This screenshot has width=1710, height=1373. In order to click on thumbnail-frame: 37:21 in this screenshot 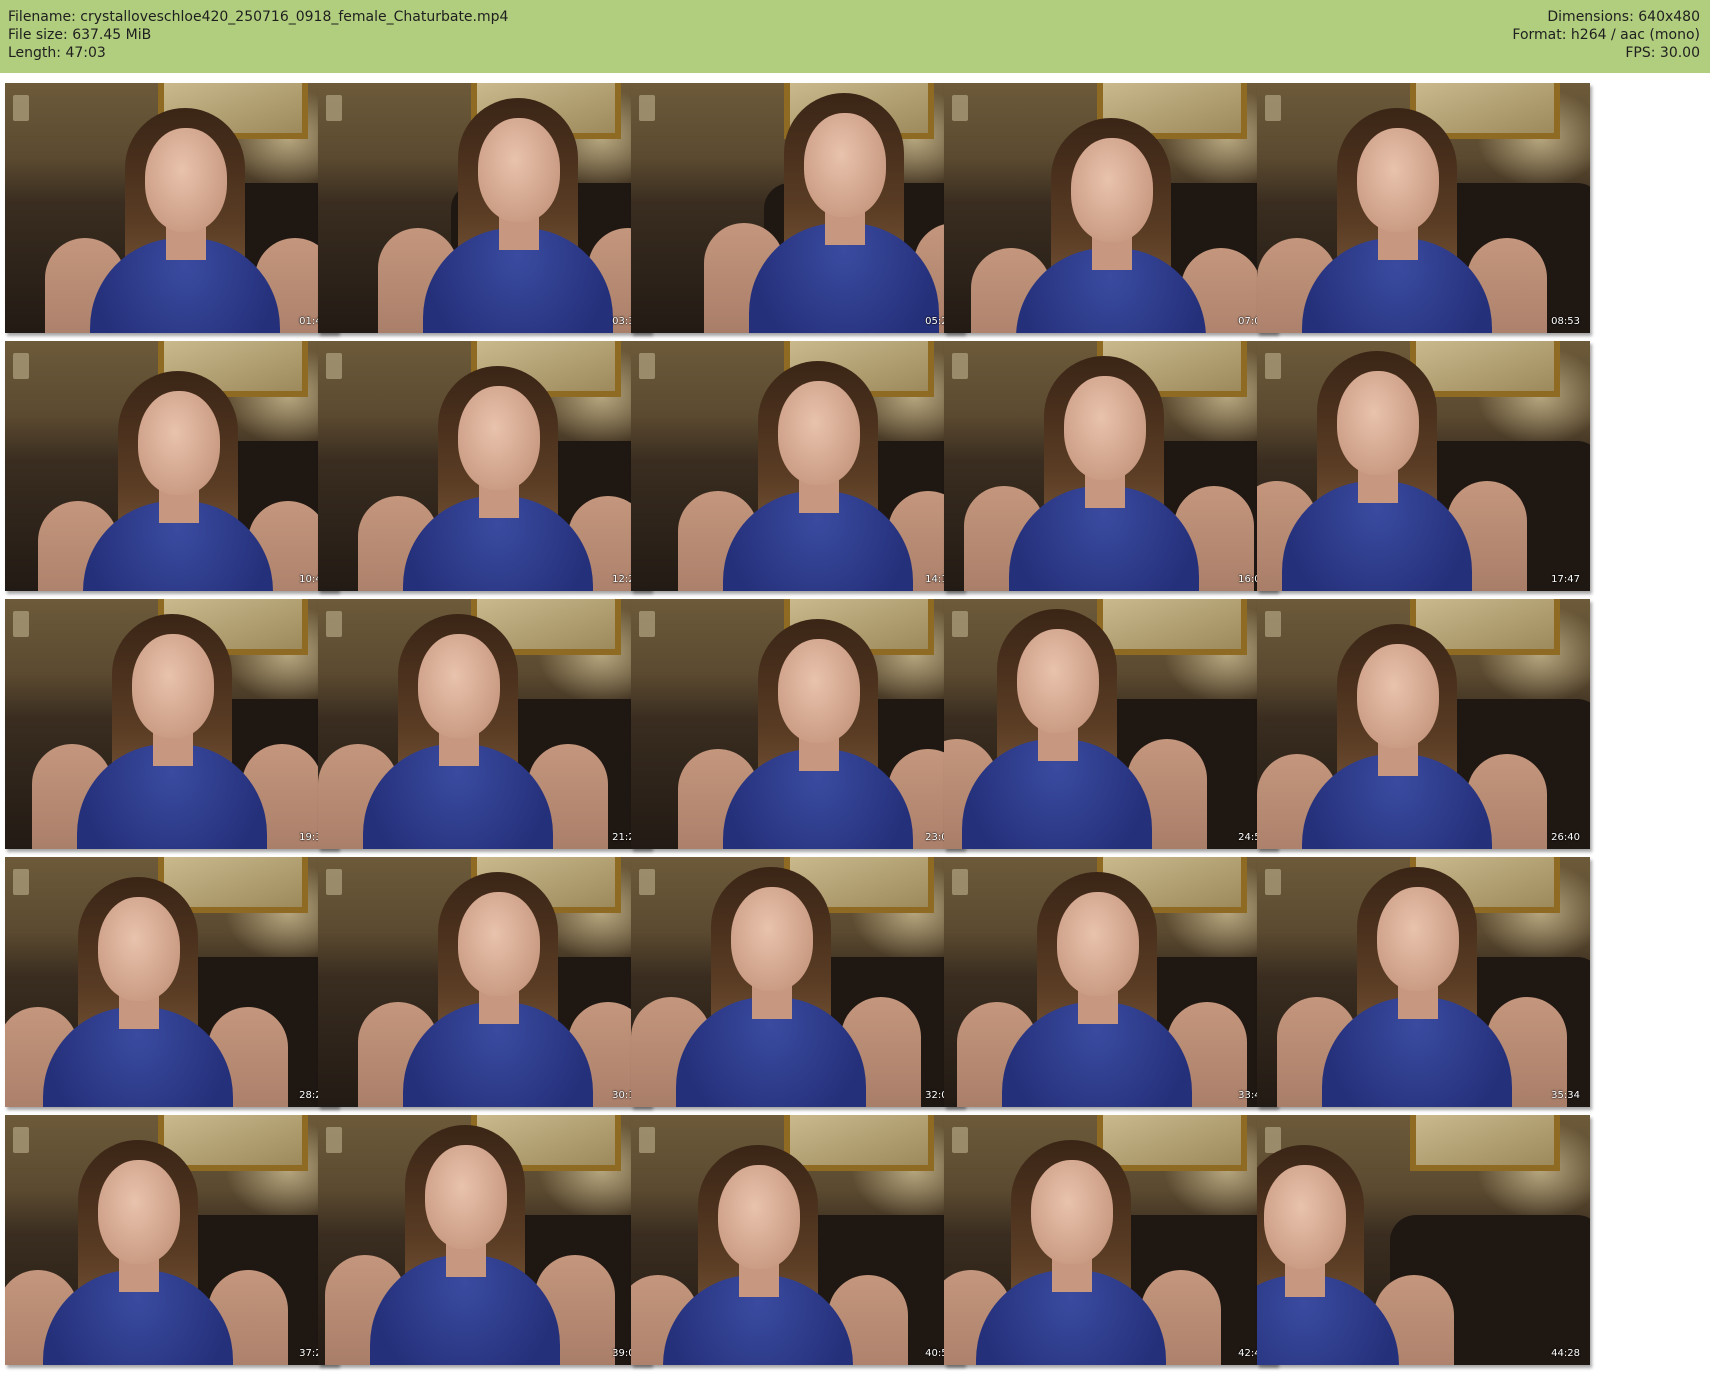, I will do `click(171, 1240)`.